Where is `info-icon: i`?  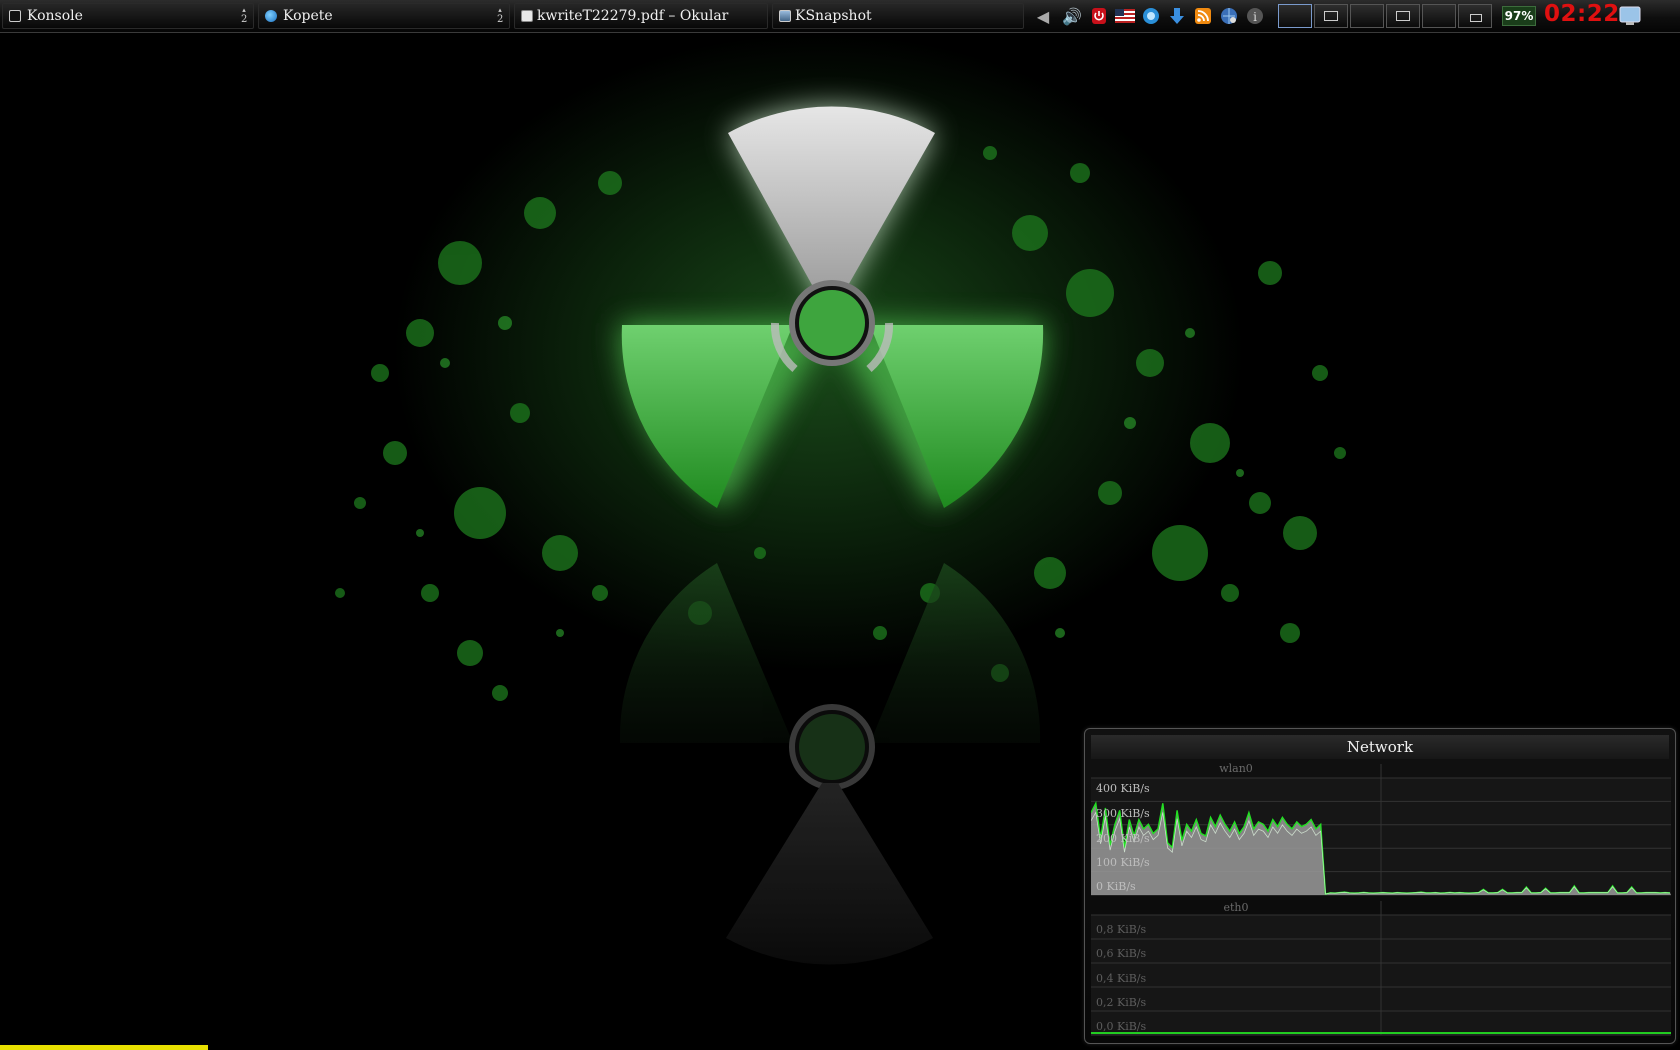
info-icon: i is located at coordinates (1255, 16).